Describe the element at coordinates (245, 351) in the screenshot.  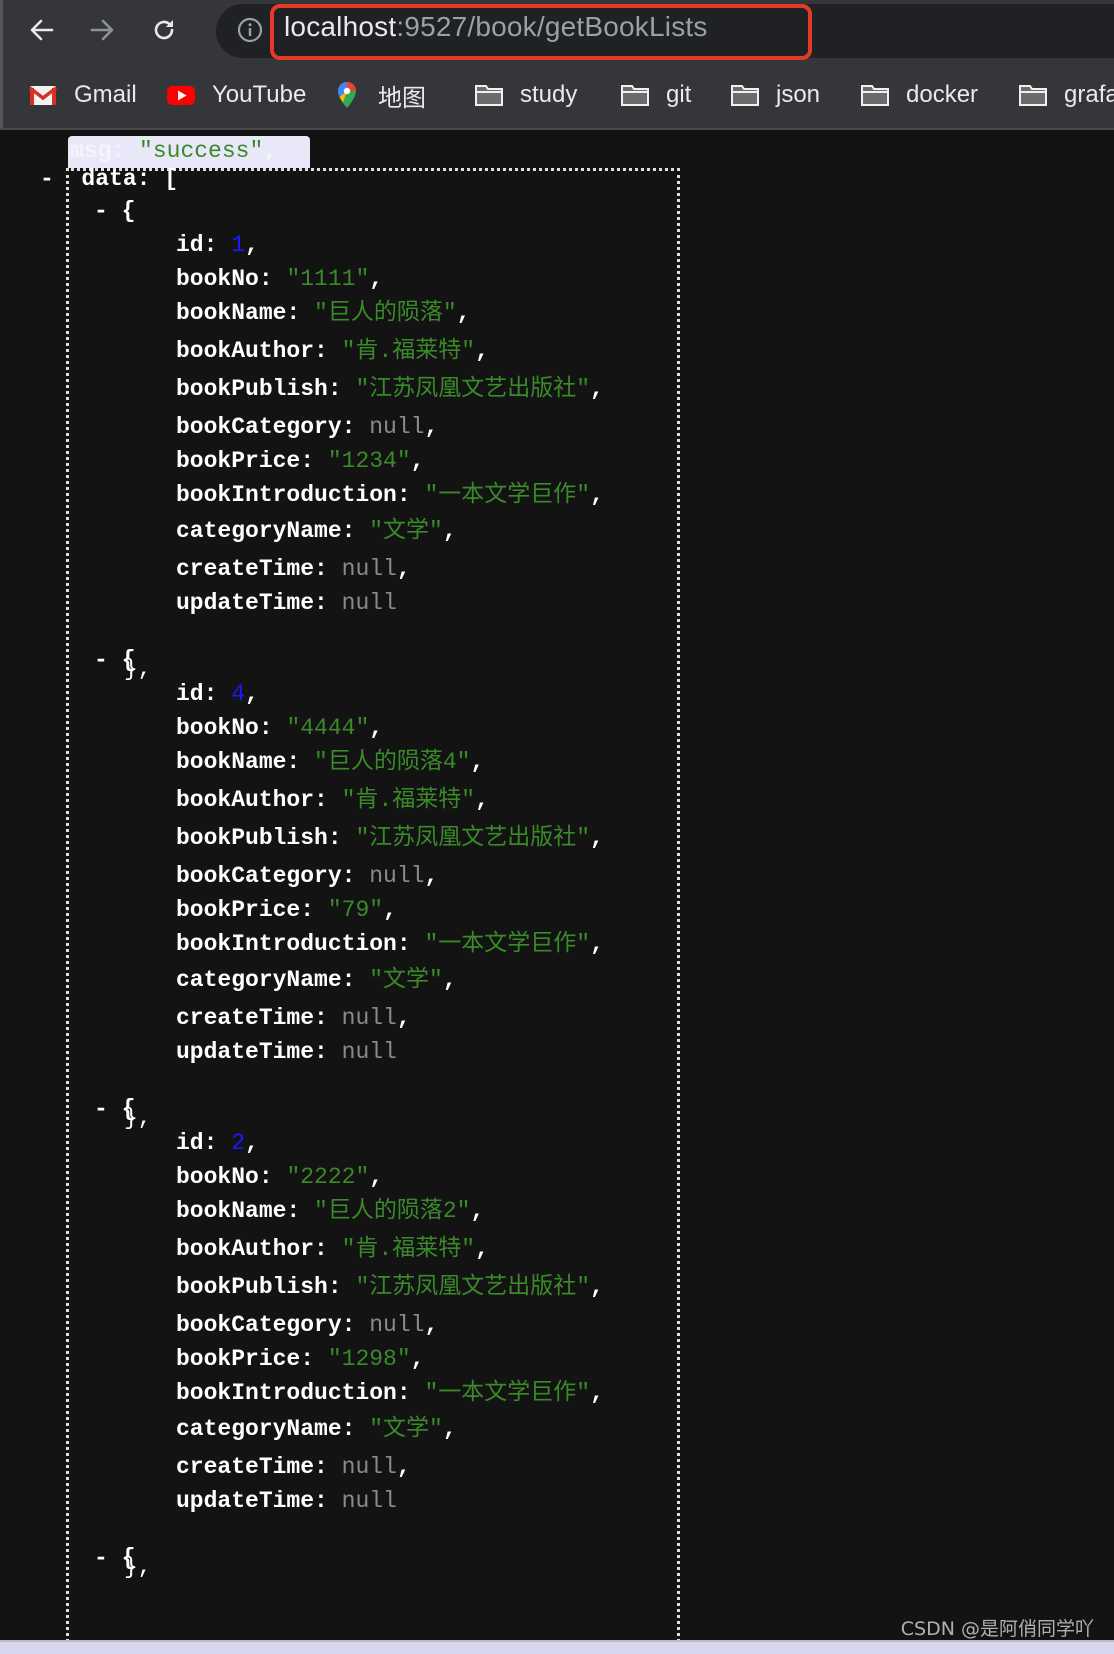
I see `json-key: bookAuthor` at that location.